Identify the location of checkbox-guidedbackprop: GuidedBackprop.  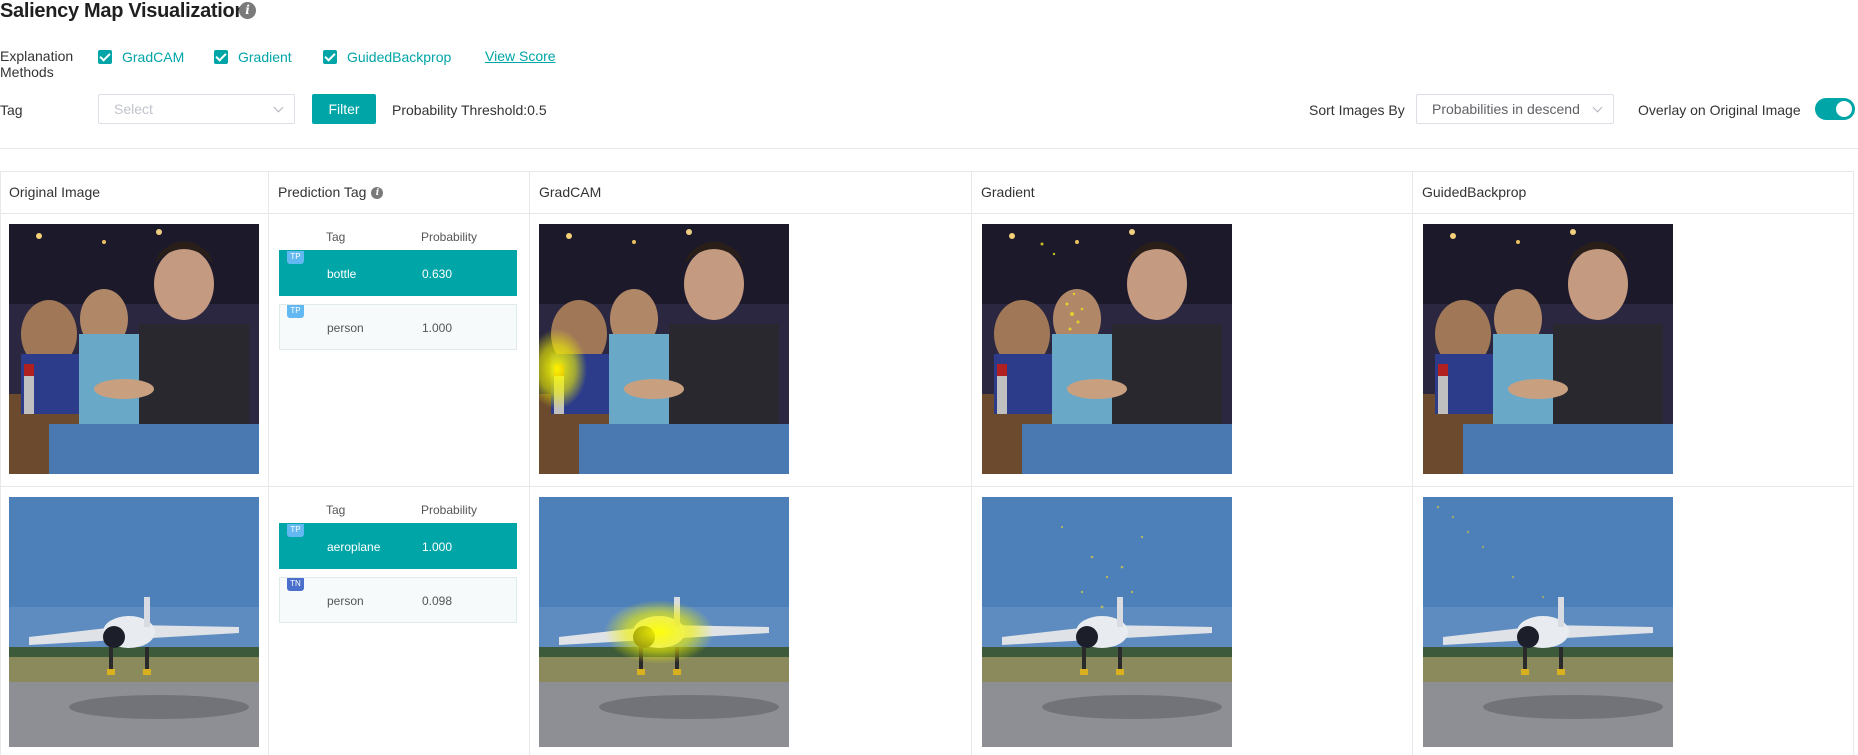
(387, 57).